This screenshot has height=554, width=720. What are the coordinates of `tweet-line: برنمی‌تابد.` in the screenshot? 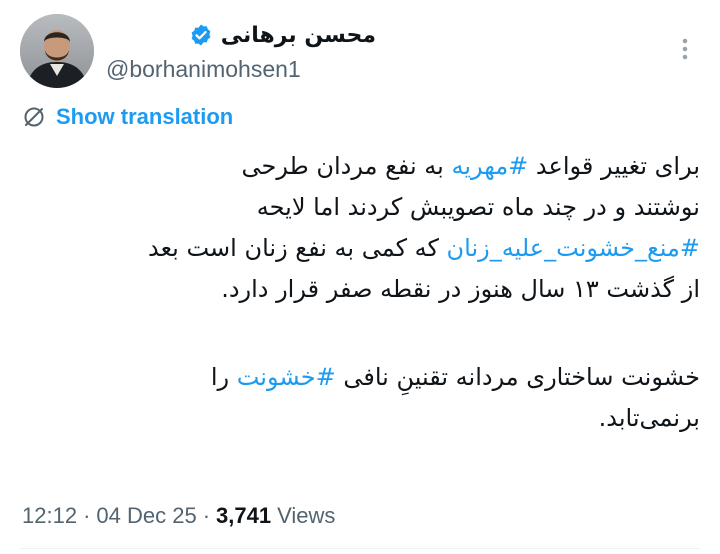 It's located at (360, 418).